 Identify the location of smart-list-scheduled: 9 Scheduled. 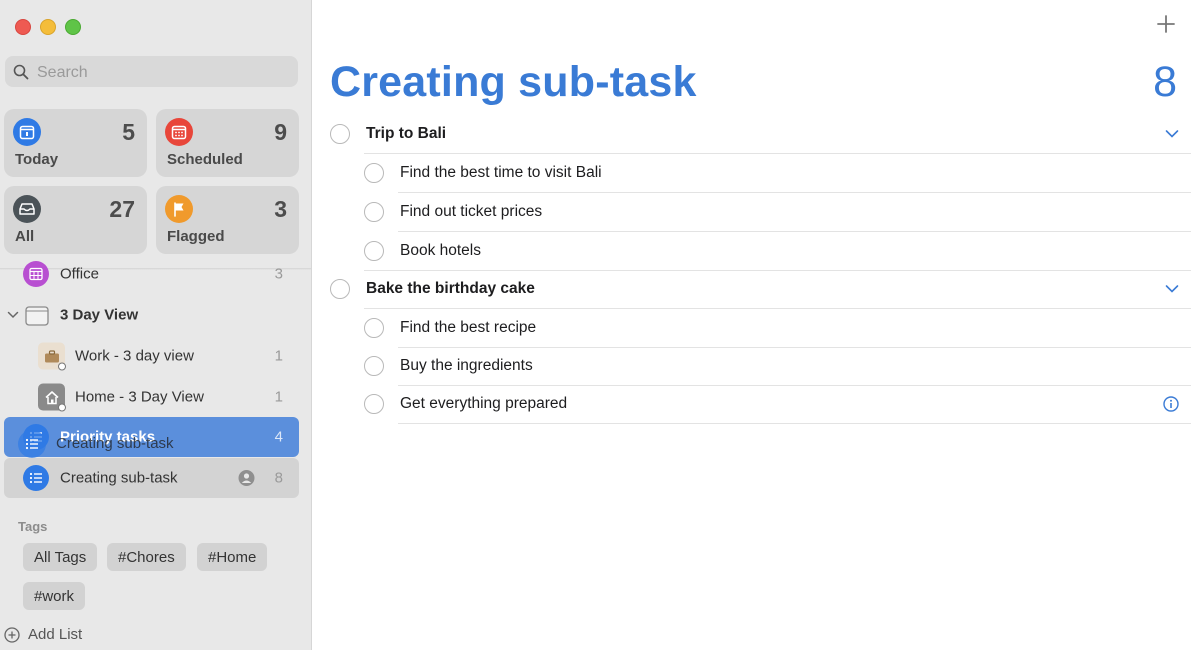
(227, 143).